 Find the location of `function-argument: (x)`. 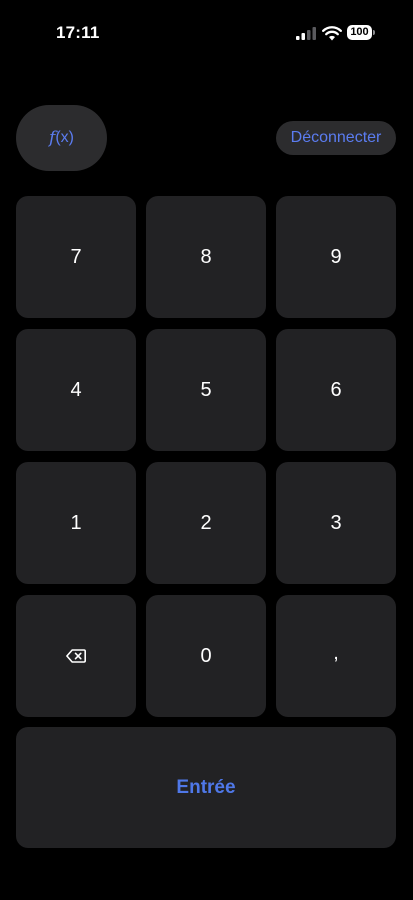

function-argument: (x) is located at coordinates (64, 137).